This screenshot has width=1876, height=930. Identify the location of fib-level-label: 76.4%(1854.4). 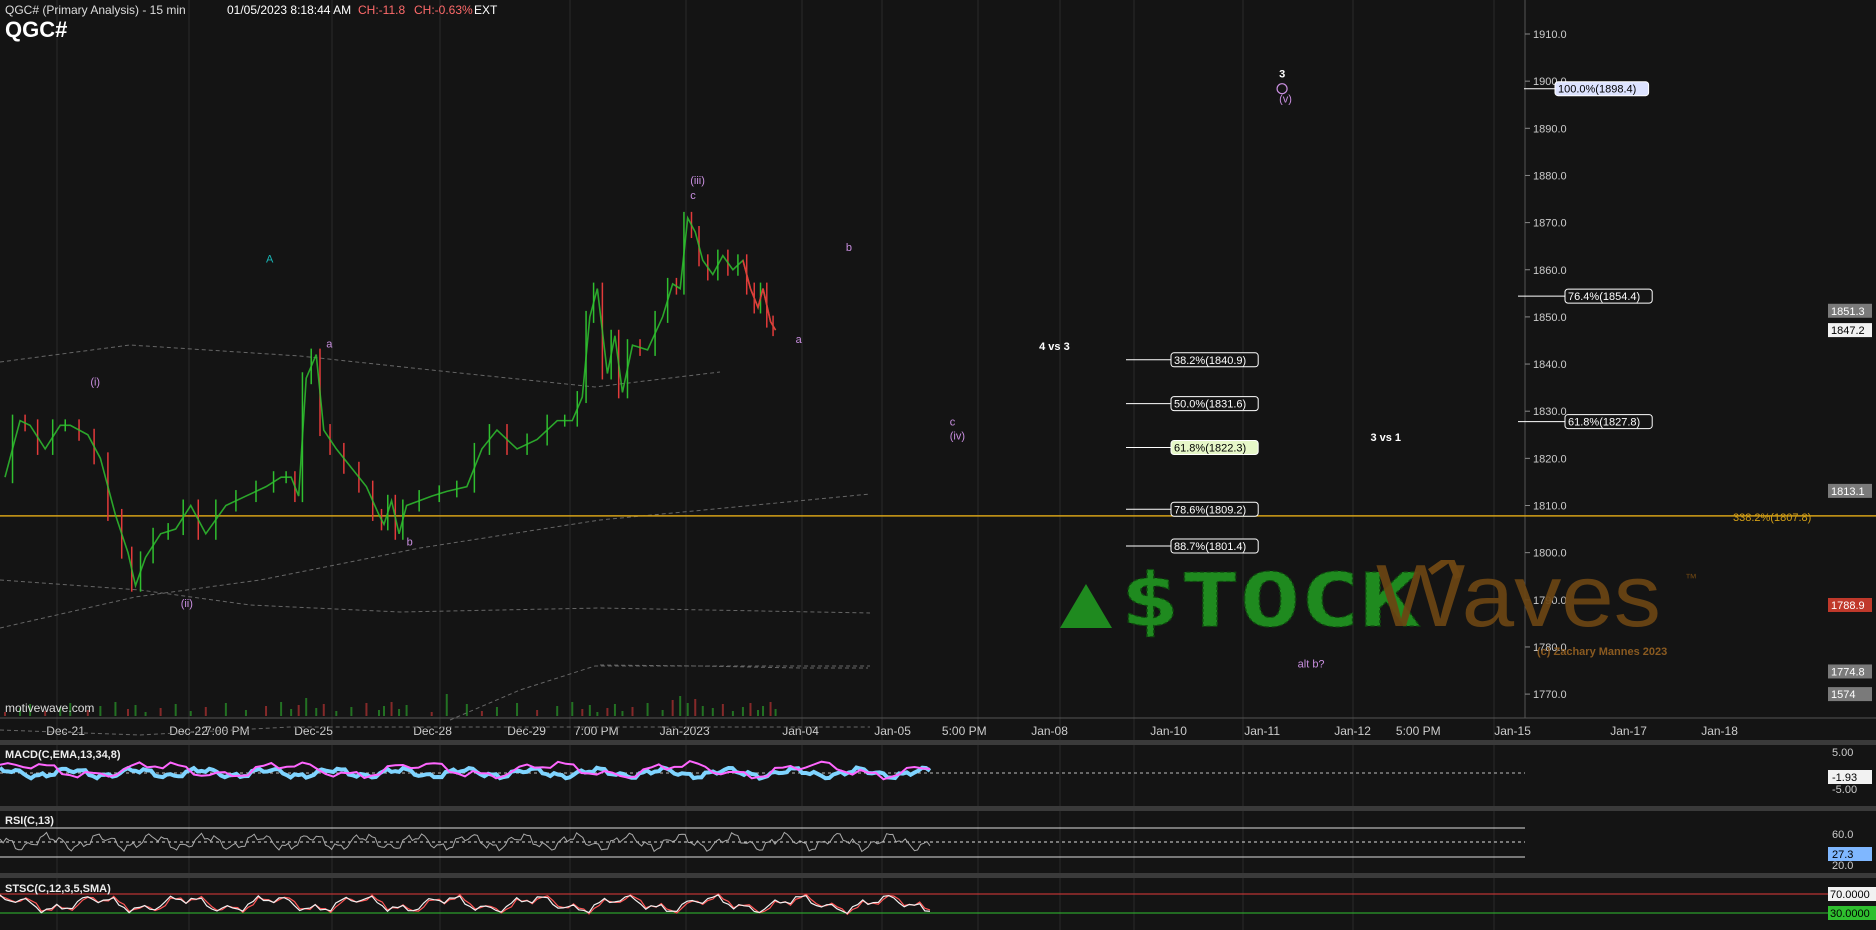
(1604, 297).